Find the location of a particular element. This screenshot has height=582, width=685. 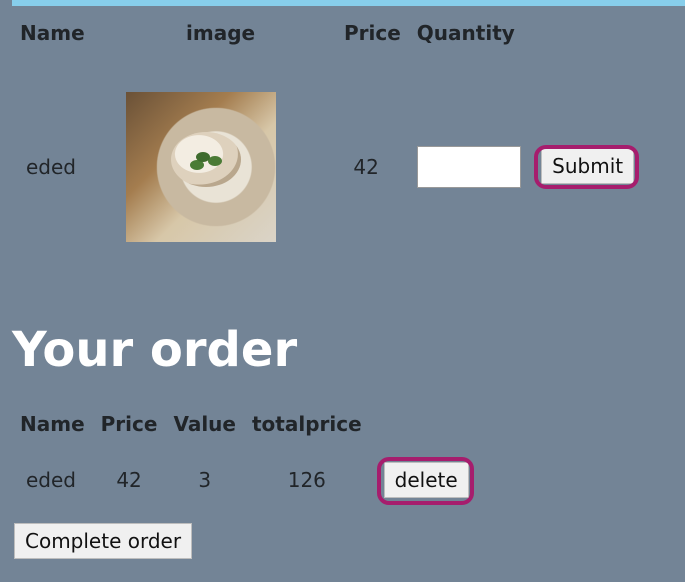

order-header-actions is located at coordinates (423, 424).